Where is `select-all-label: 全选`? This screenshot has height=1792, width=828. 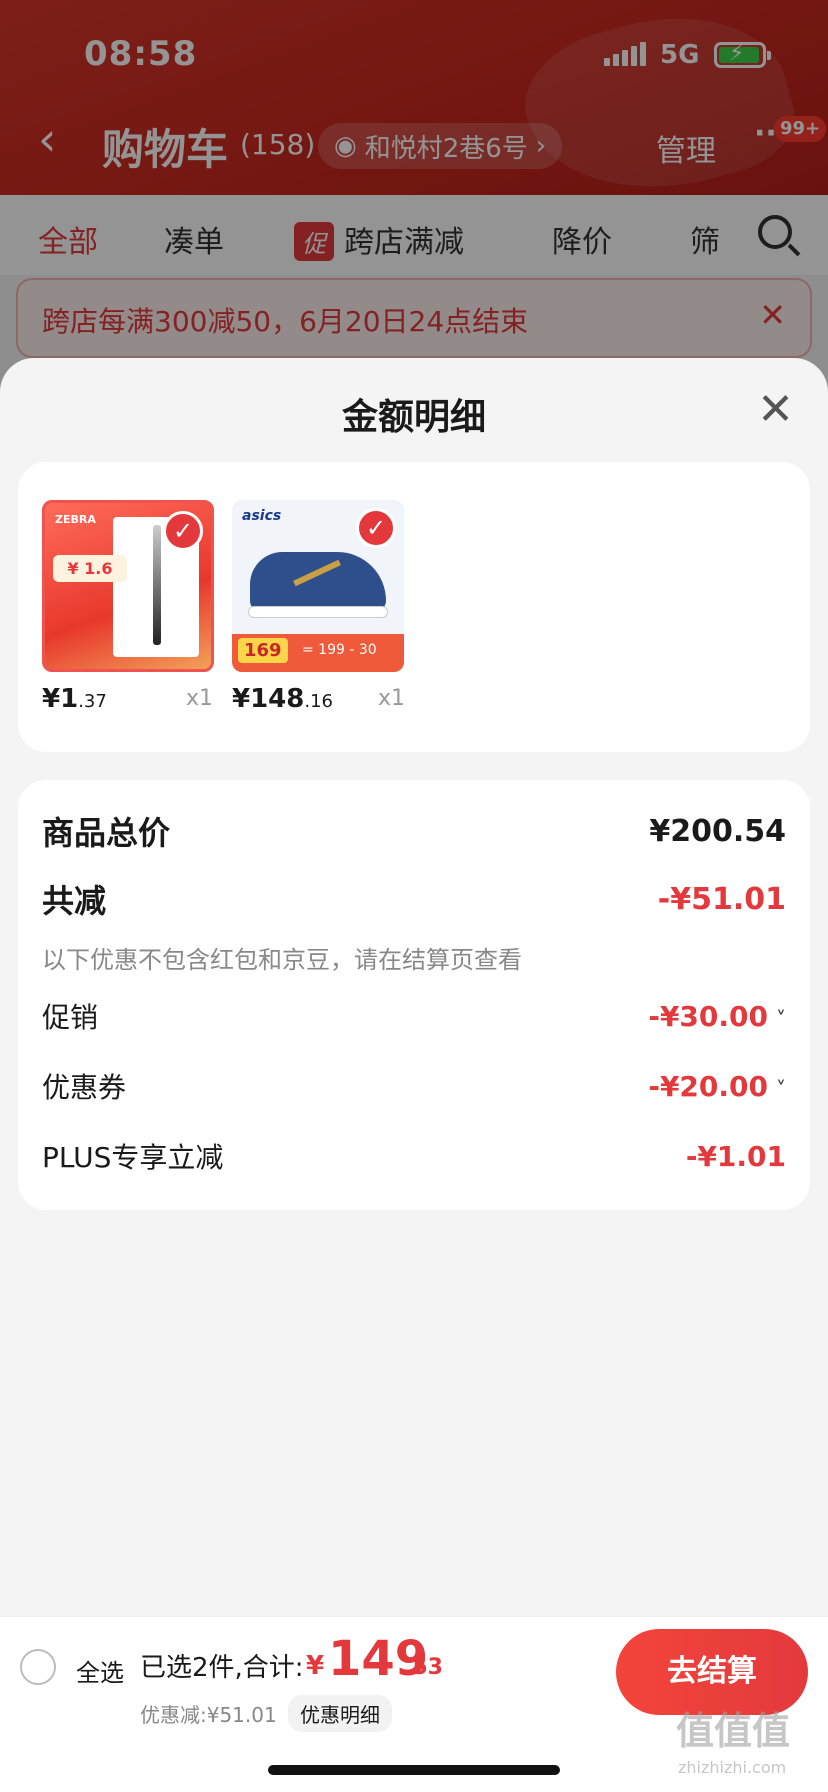
select-all-label: 全选 is located at coordinates (100, 1670).